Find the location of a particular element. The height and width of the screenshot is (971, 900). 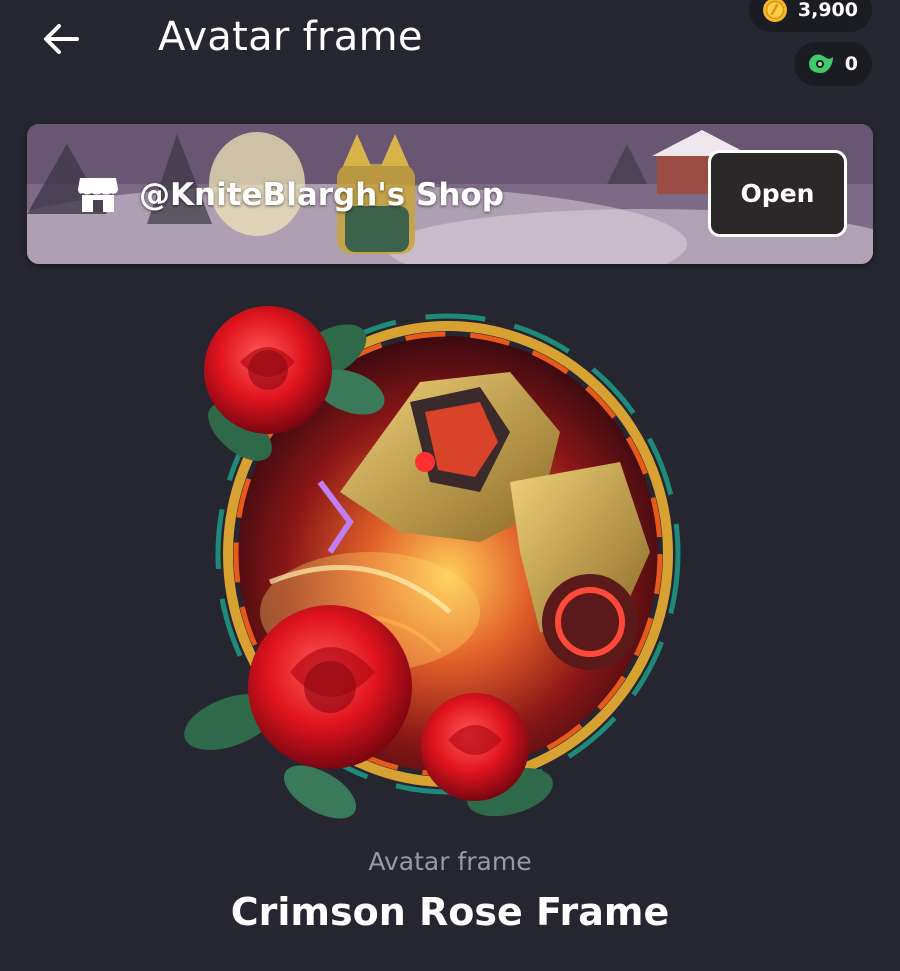

shop-name: @KniteBlargh's Shop is located at coordinates (321, 195).